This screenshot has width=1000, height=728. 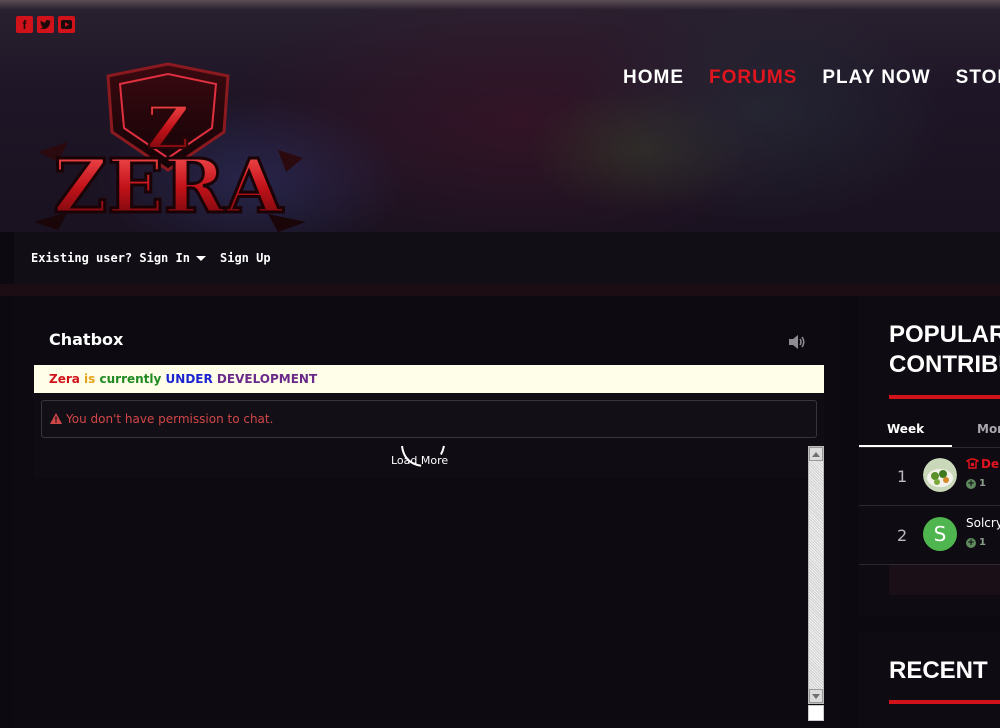 What do you see at coordinates (267, 379) in the screenshot?
I see `notice-word: DEVELOPMENT` at bounding box center [267, 379].